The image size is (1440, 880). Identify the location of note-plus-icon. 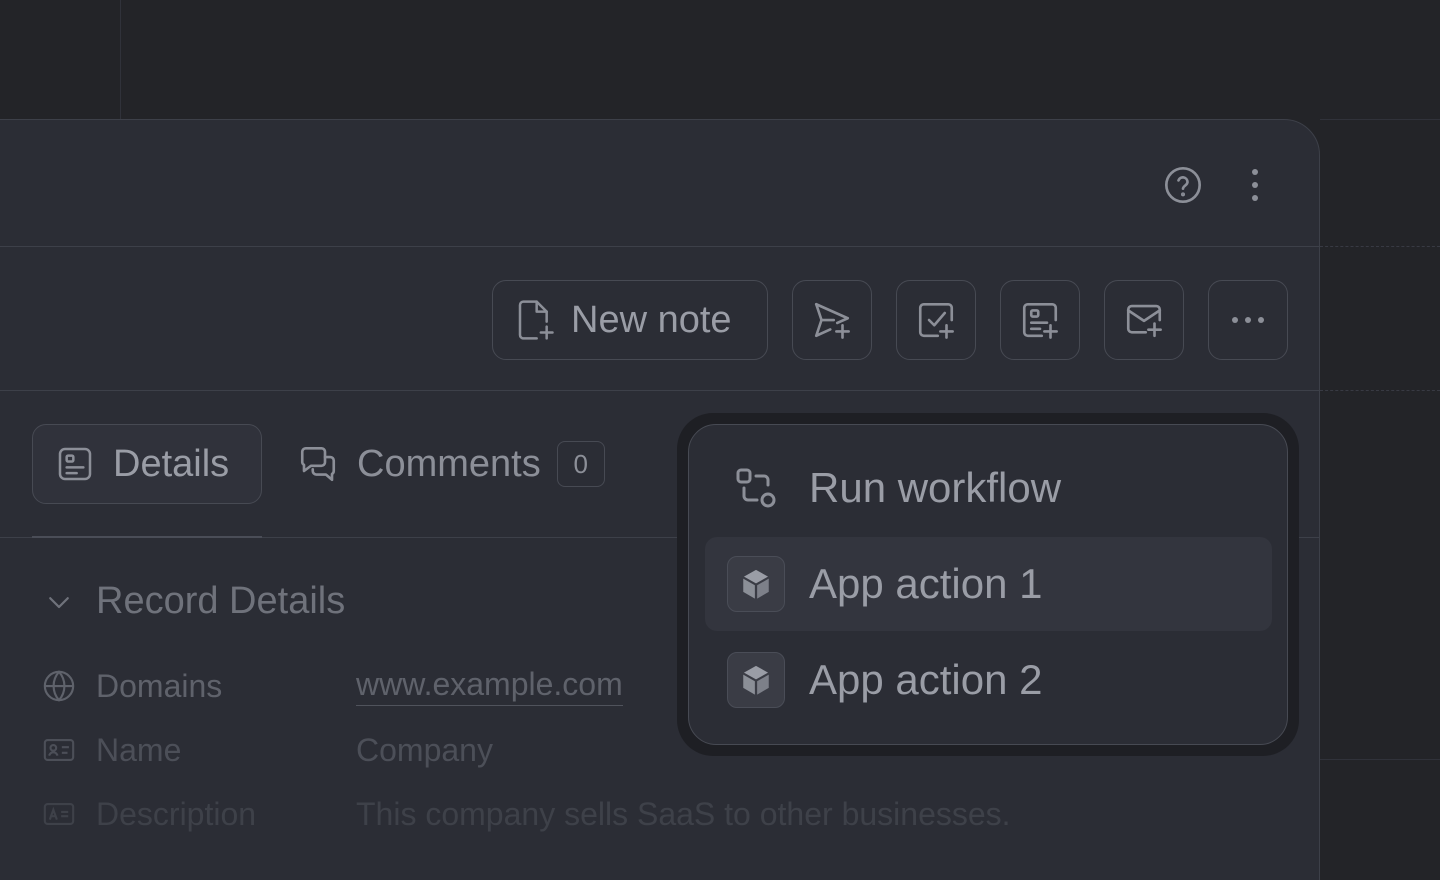
(536, 320).